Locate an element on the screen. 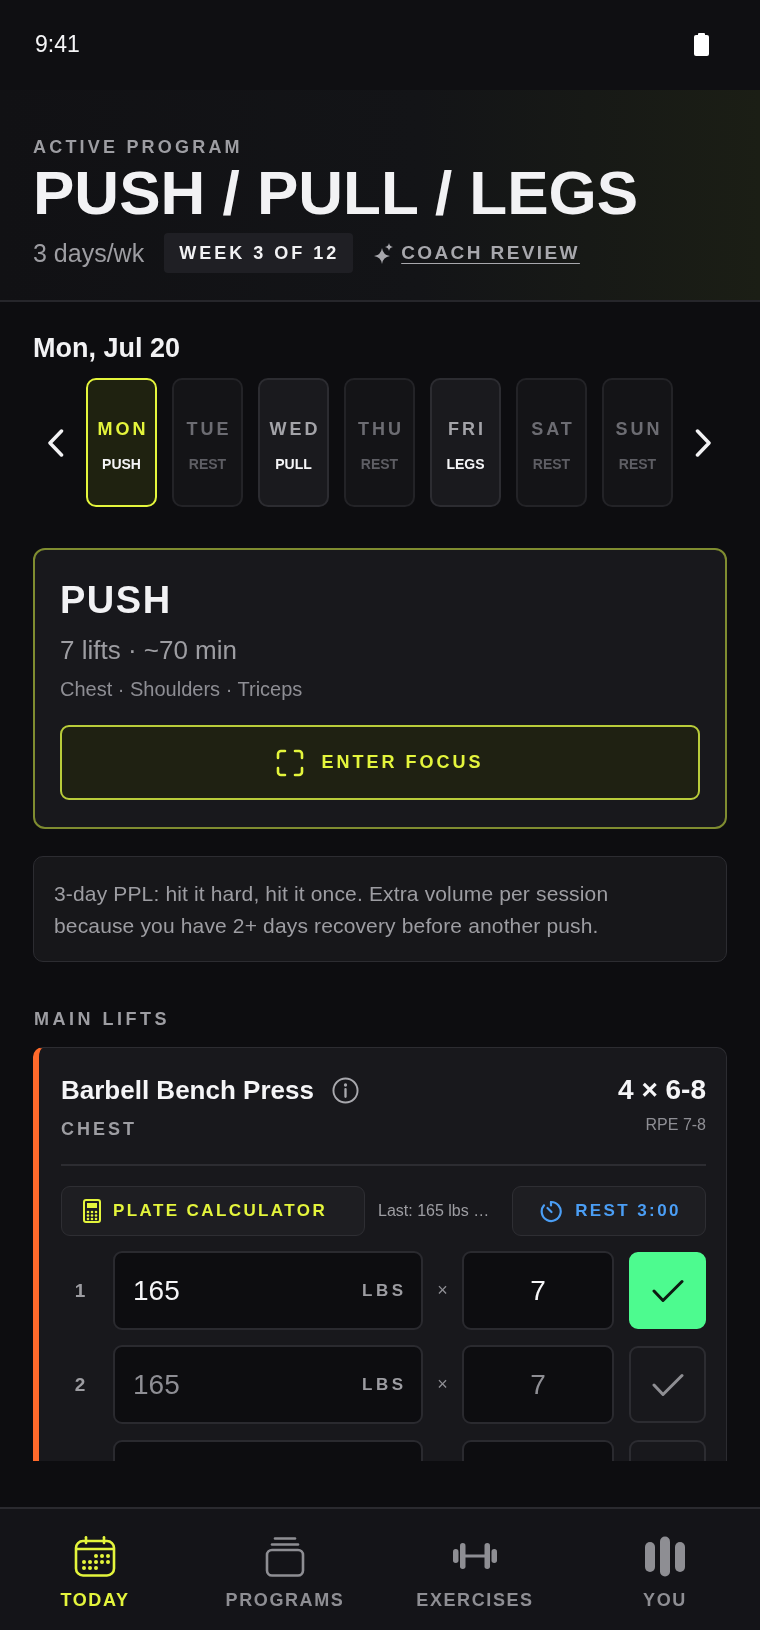  workout-title: PUSH is located at coordinates (116, 600).